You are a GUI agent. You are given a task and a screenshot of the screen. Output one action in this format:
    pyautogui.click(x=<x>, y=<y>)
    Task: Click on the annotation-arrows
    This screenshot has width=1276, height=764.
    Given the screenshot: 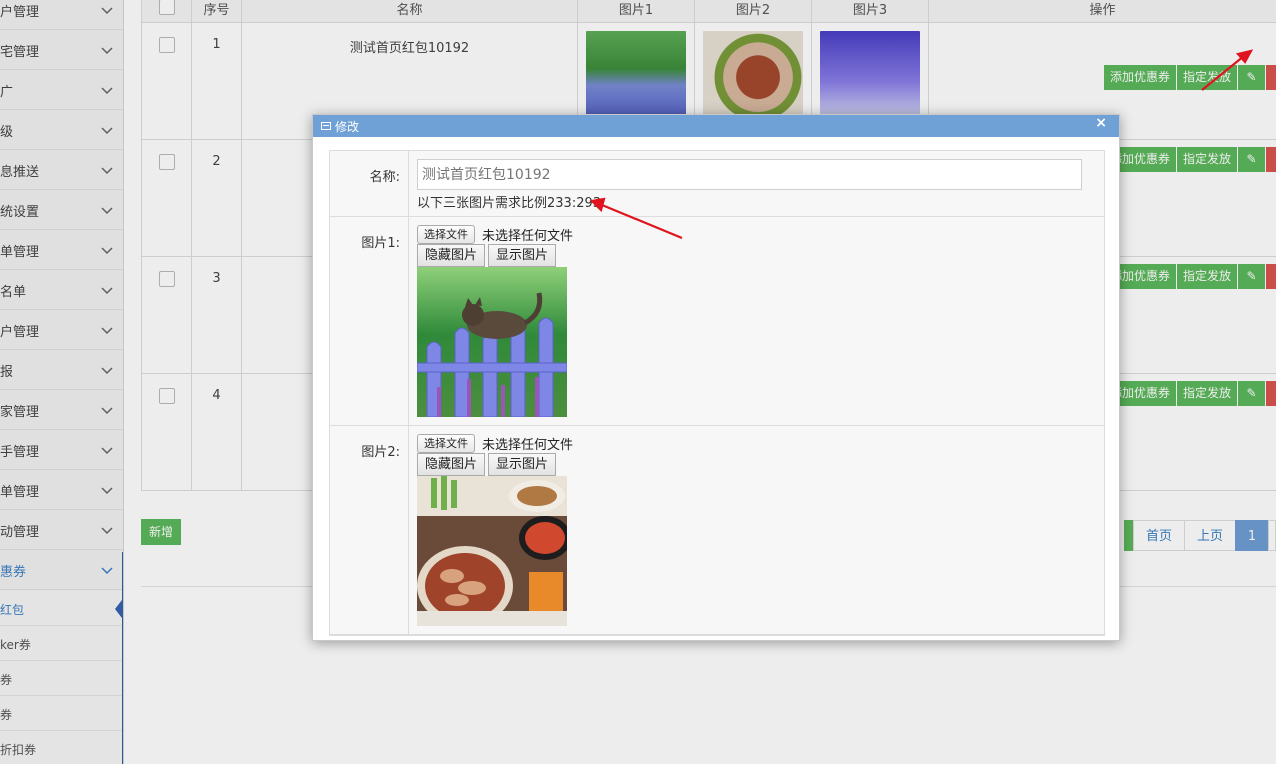 What is the action you would take?
    pyautogui.click(x=921, y=144)
    